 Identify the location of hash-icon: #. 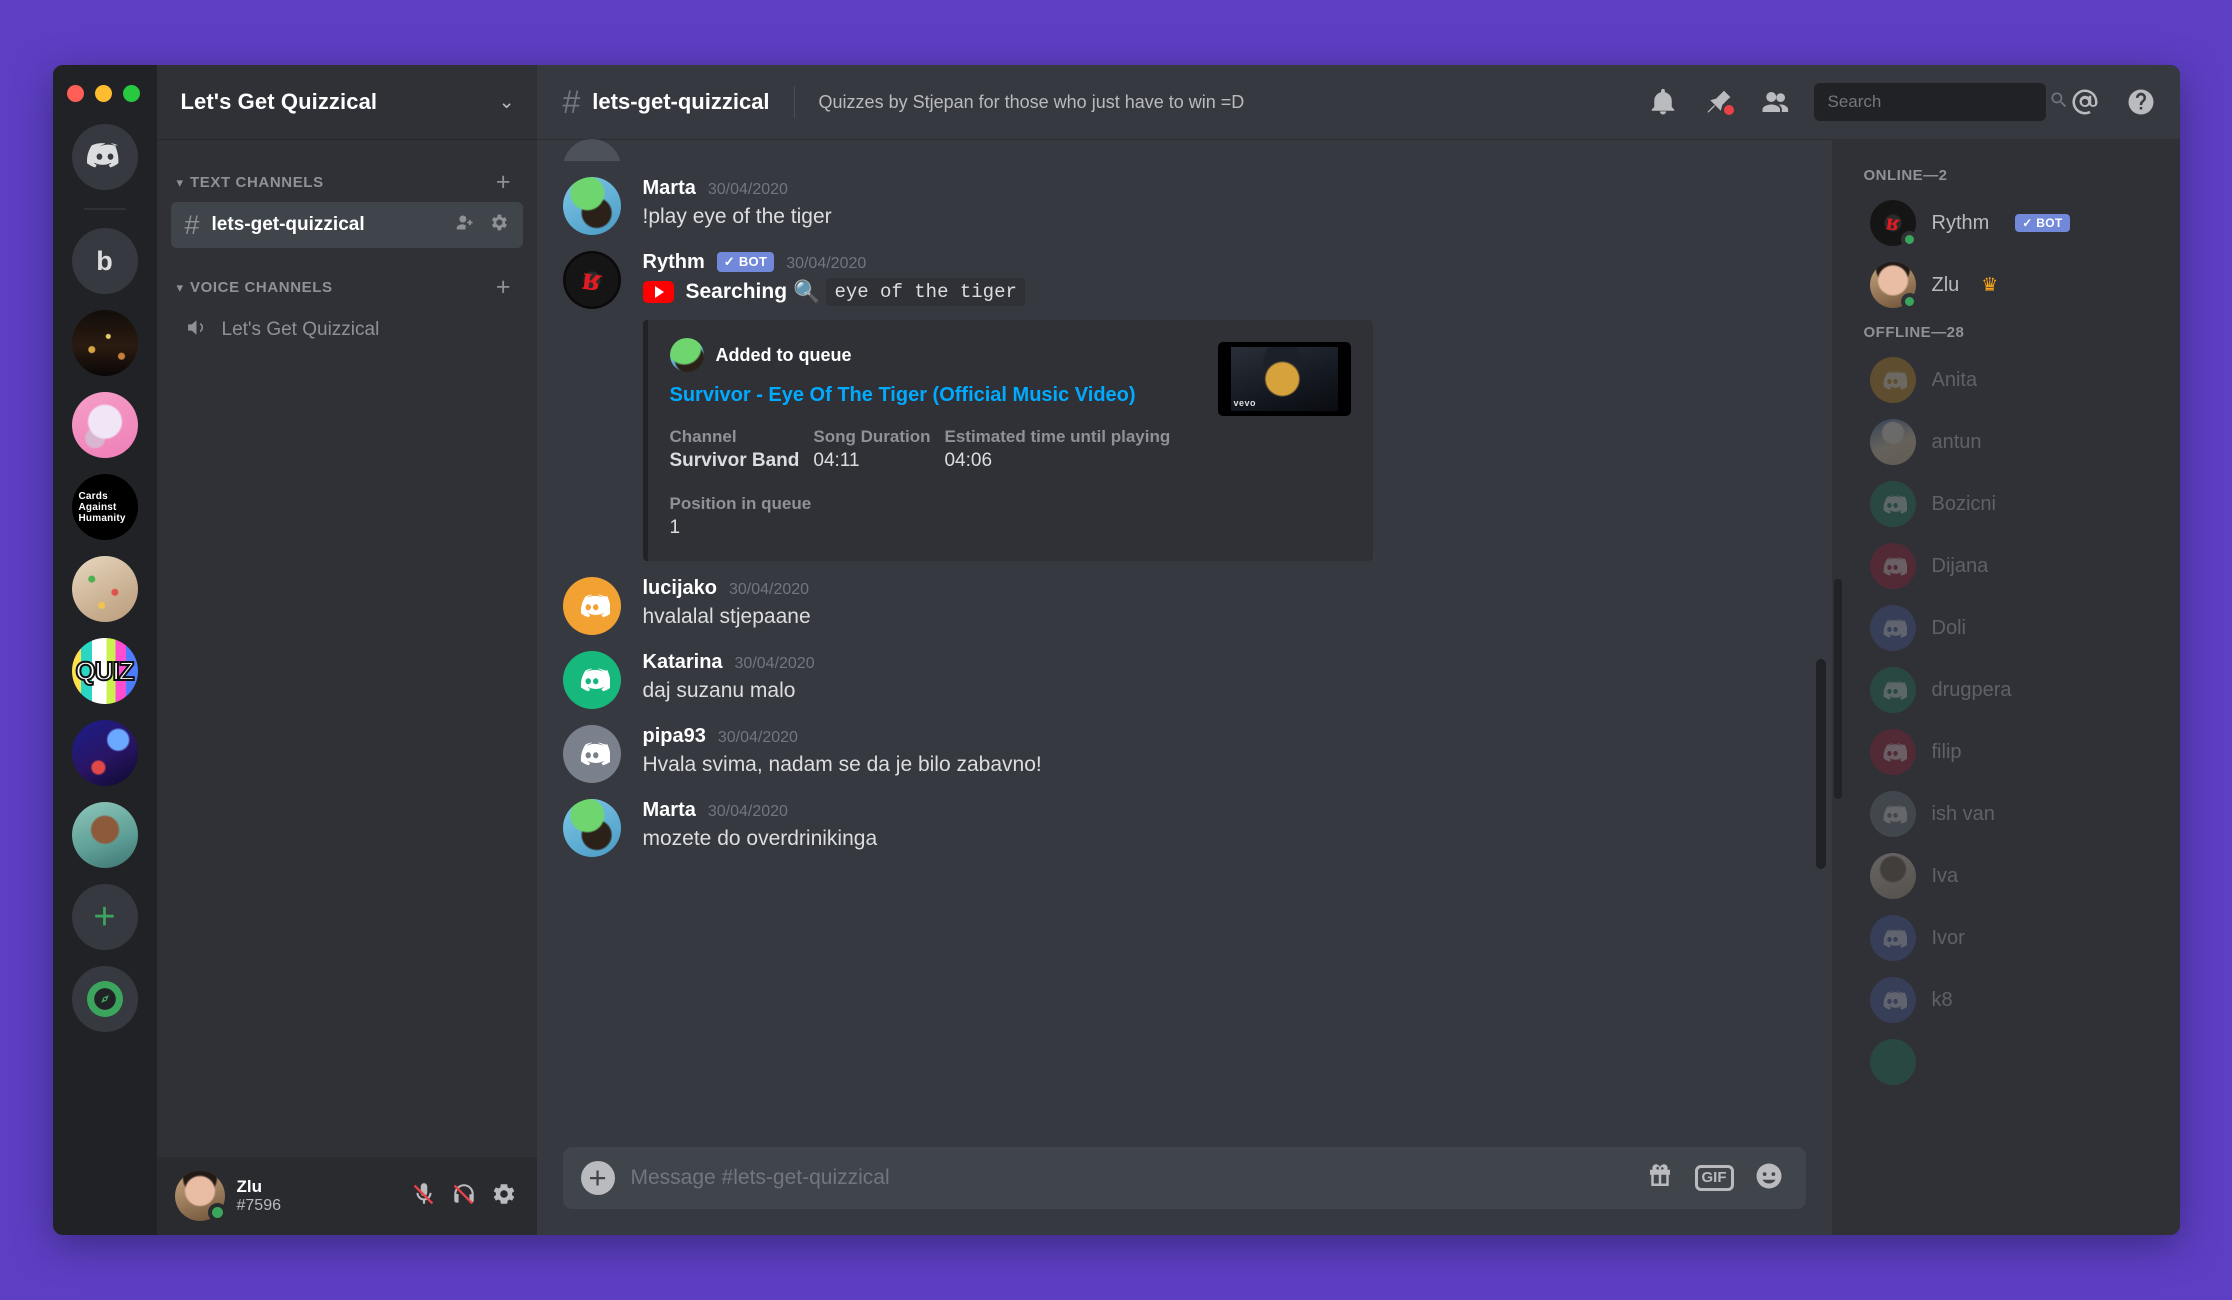
(192, 224).